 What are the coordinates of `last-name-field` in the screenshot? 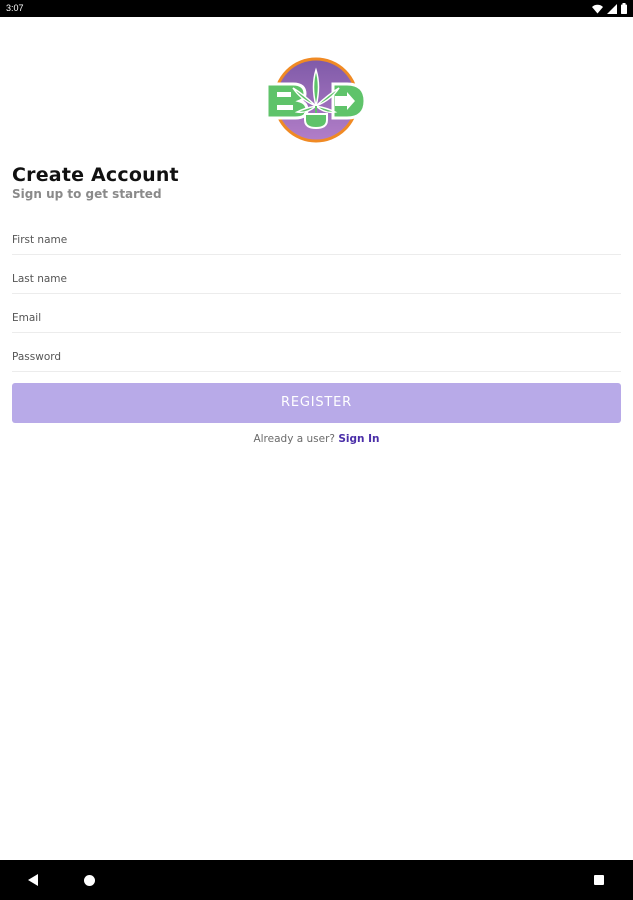 It's located at (316, 275).